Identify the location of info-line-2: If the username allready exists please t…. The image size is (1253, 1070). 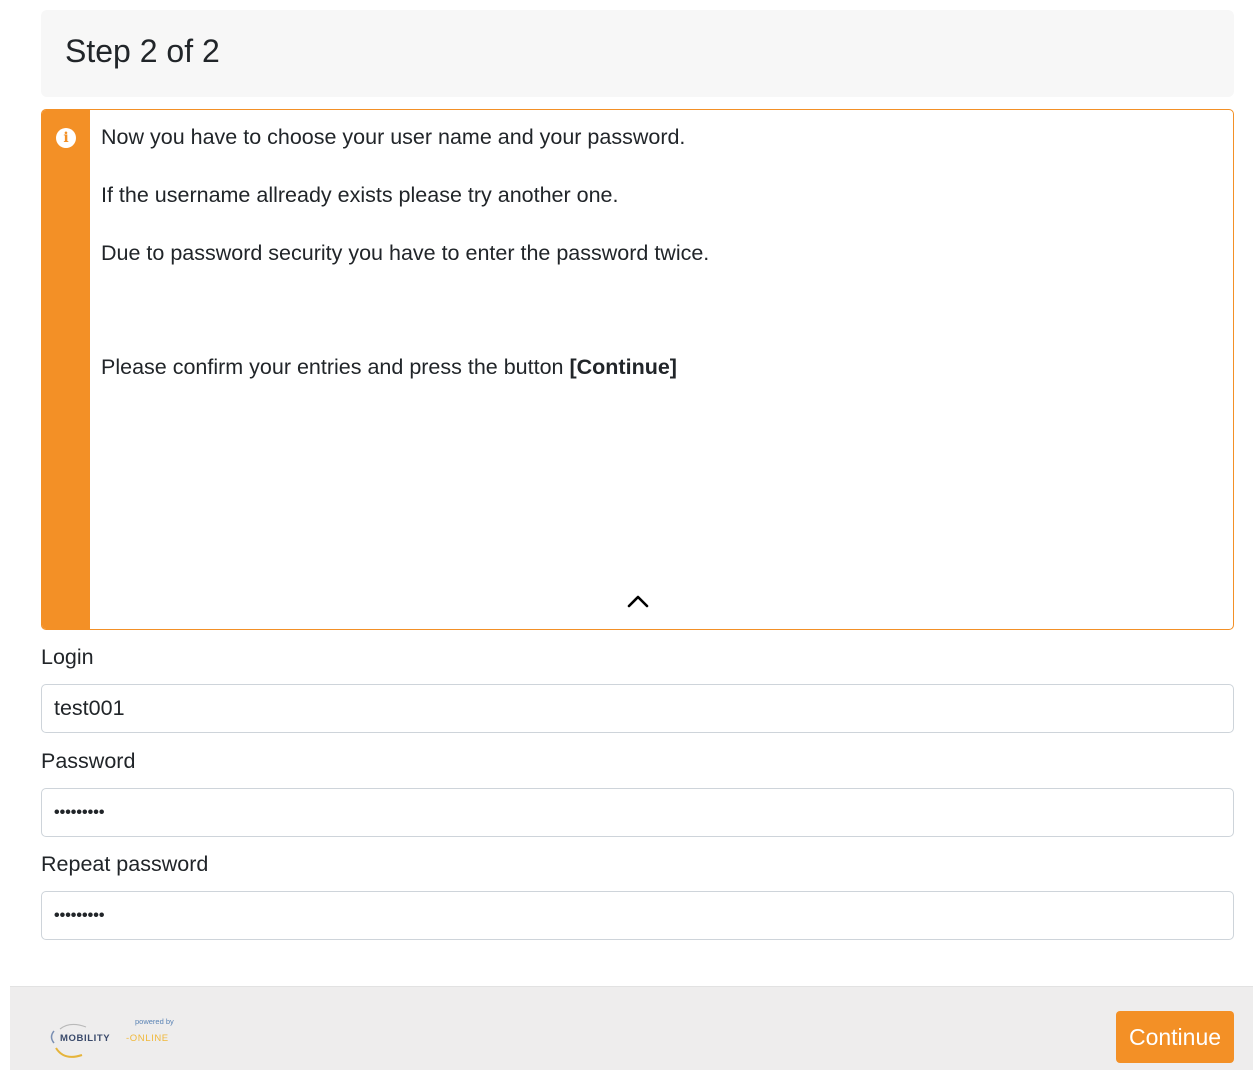
(360, 195).